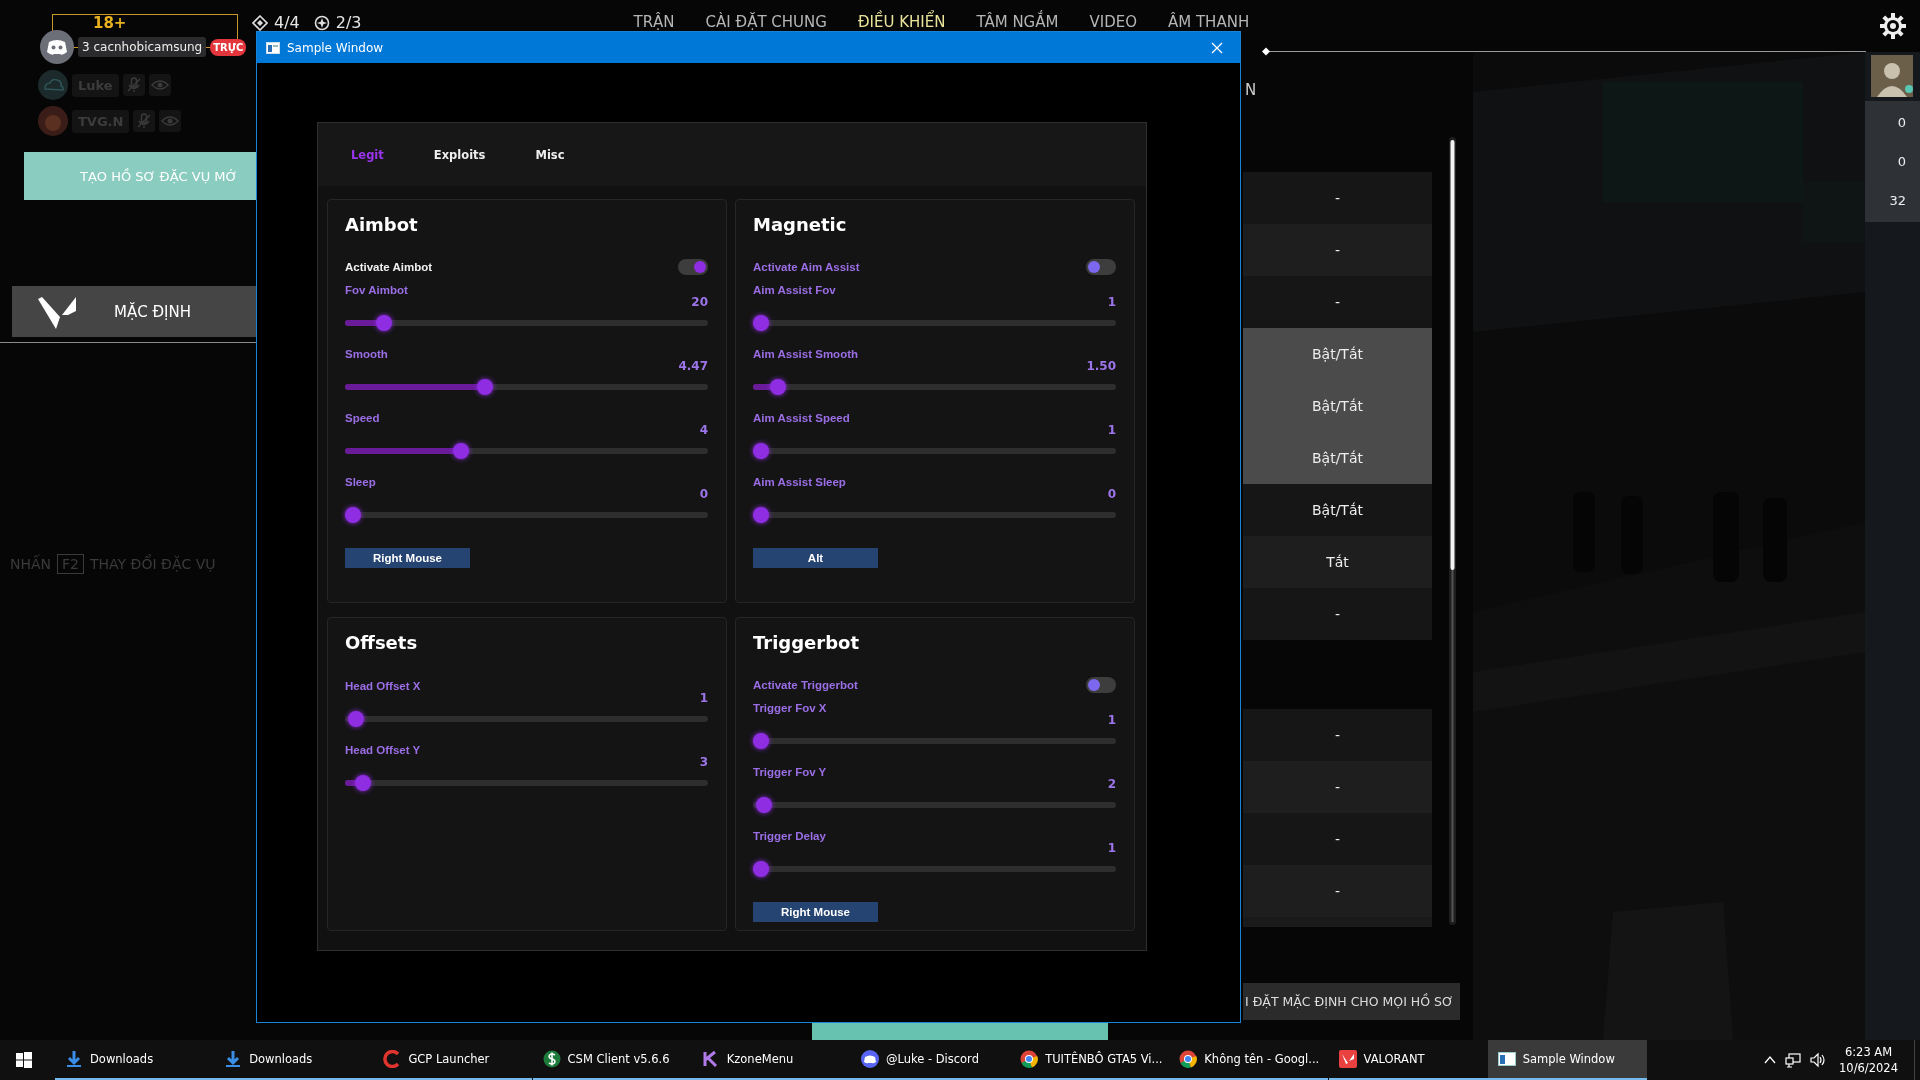 The height and width of the screenshot is (1080, 1920). What do you see at coordinates (389, 267) in the screenshot?
I see `setting-label: Activate Aimbot` at bounding box center [389, 267].